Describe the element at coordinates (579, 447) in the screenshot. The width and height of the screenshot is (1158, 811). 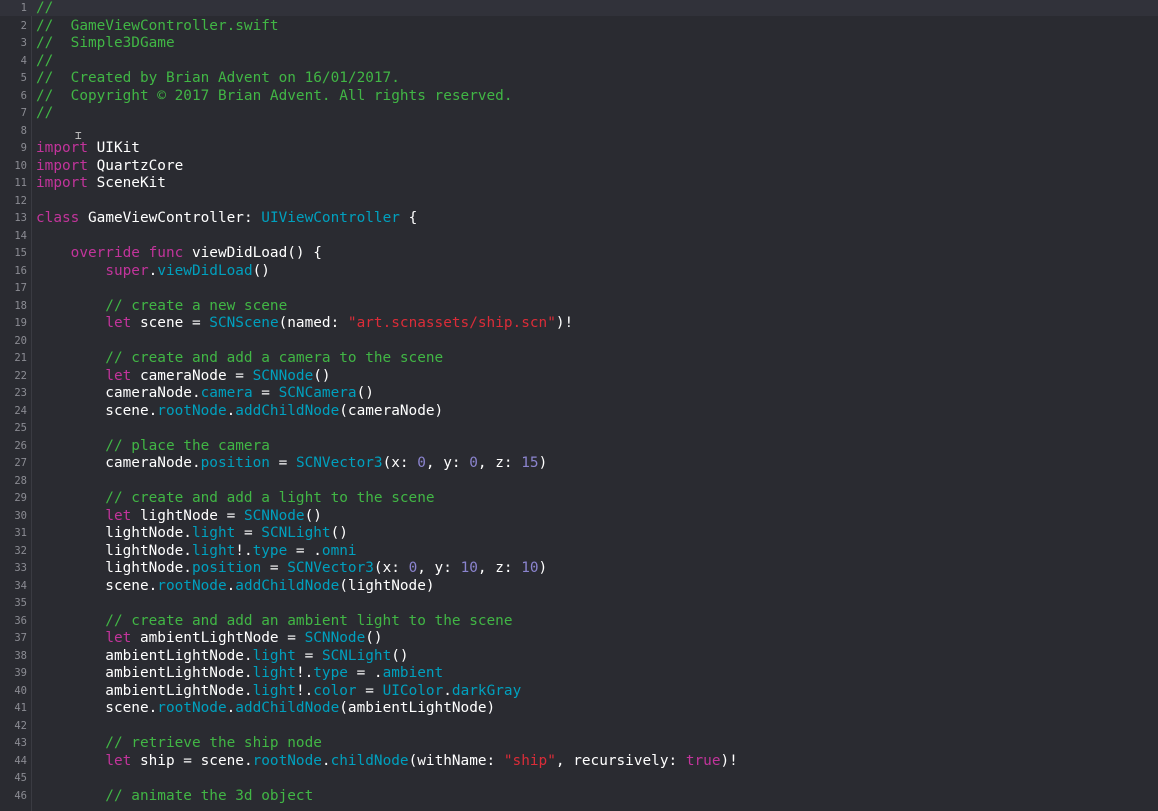
I see `code-line: 26 // place the camera` at that location.